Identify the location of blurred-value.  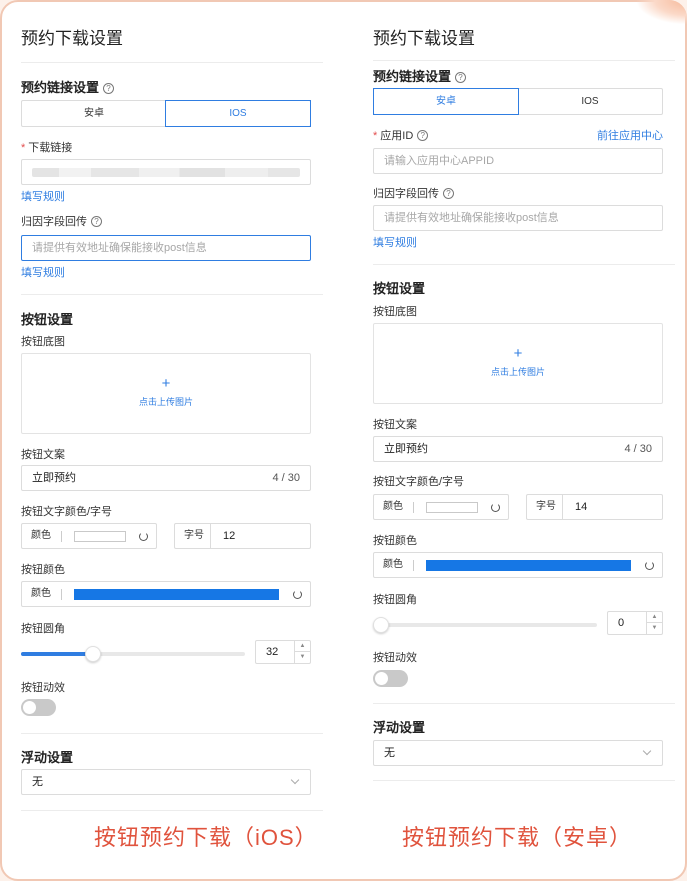
(166, 172).